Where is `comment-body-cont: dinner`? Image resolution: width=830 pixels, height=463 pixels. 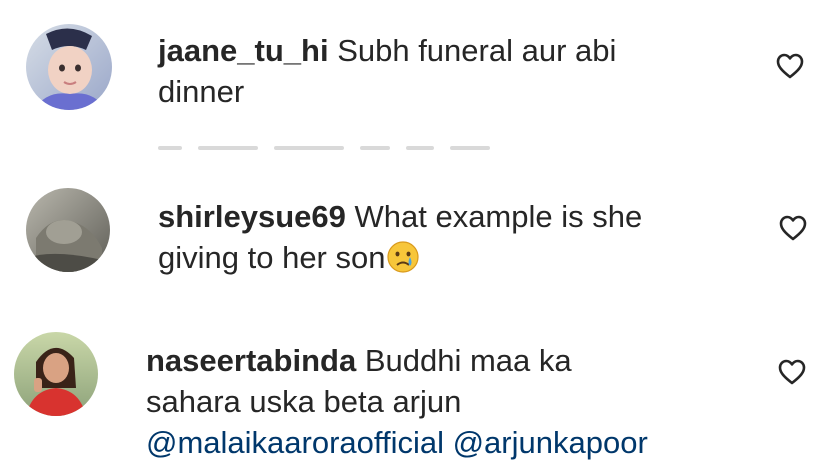
comment-body-cont: dinner is located at coordinates (201, 91).